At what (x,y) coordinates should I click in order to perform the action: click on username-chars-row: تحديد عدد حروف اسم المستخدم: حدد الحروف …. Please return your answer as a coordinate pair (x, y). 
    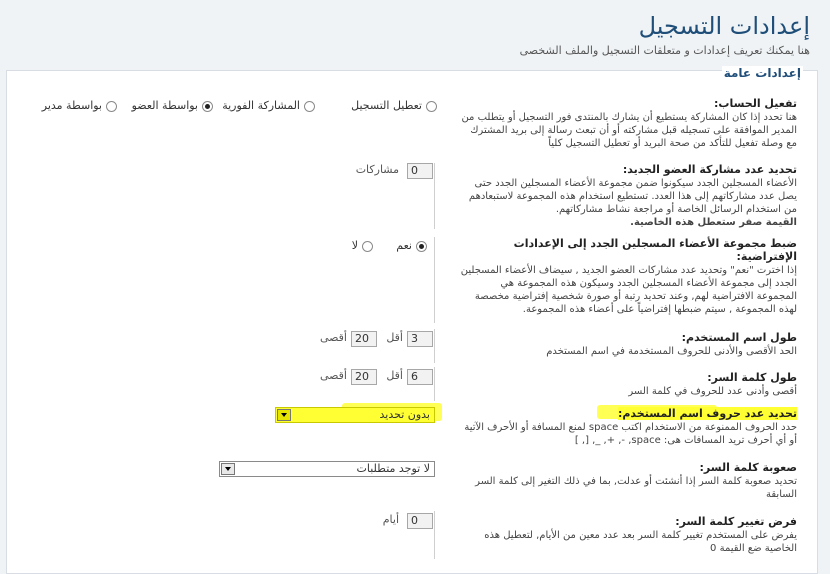
    Looking at the image, I should click on (412, 430).